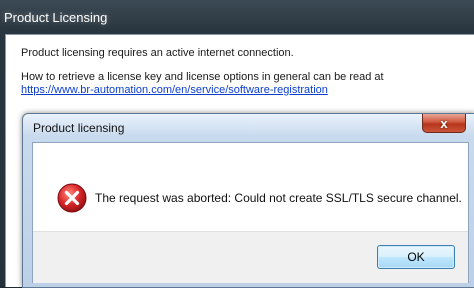 Image resolution: width=474 pixels, height=288 pixels. I want to click on close-button: x, so click(444, 123).